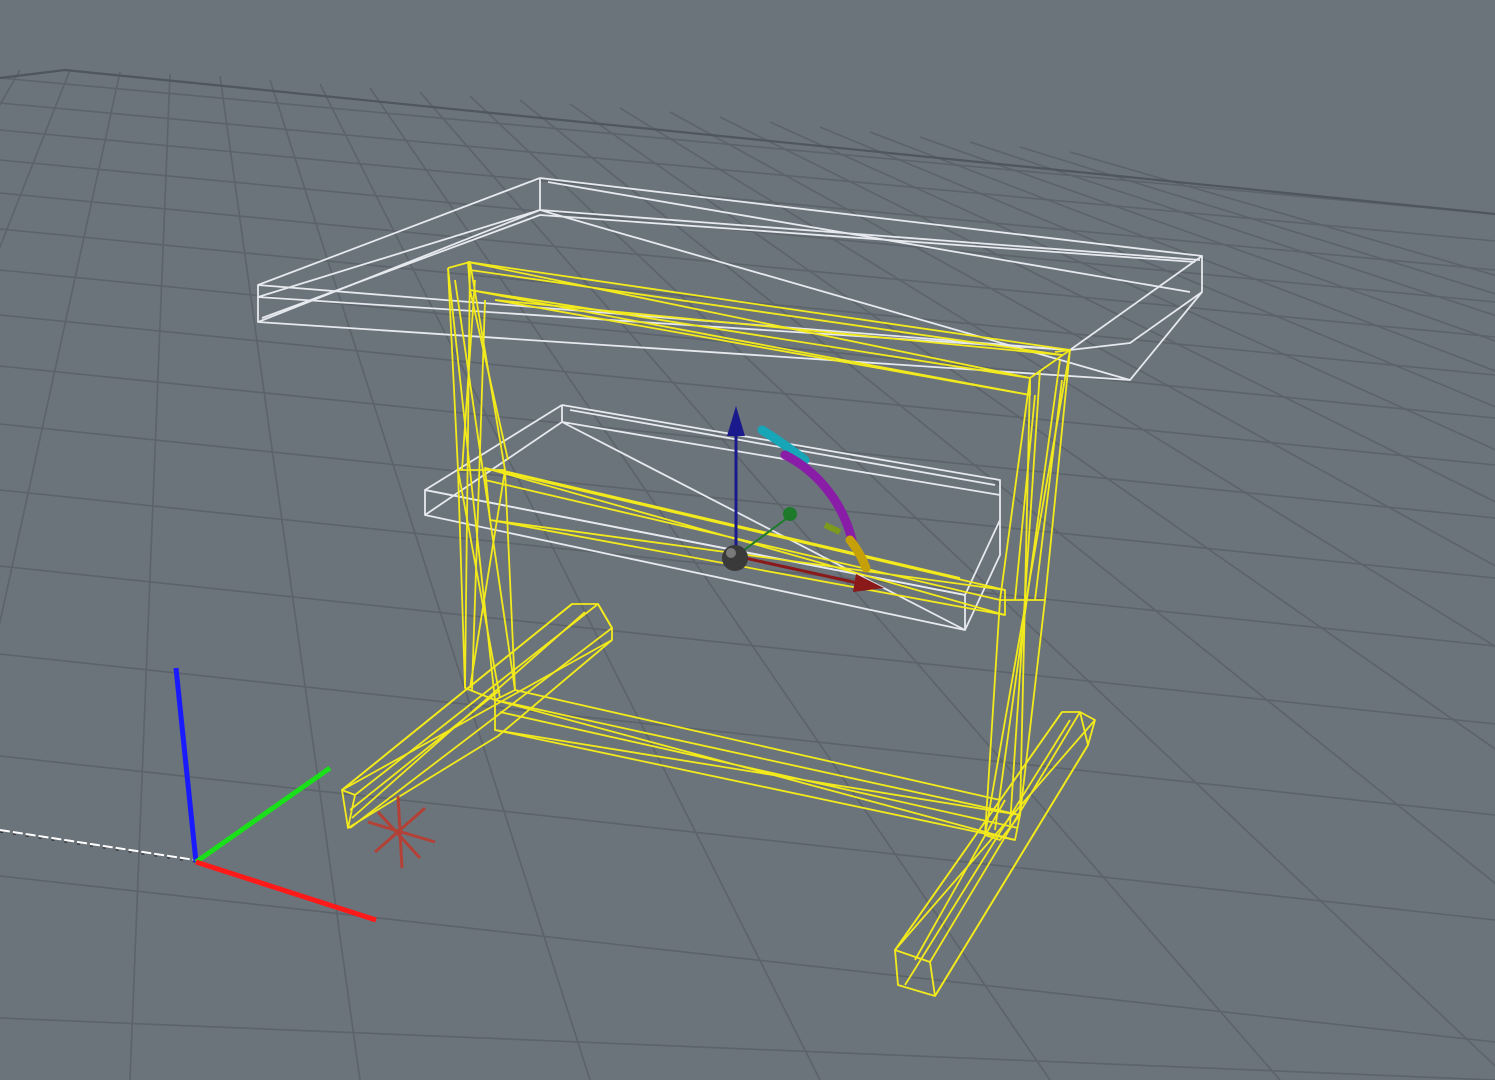 The width and height of the screenshot is (1495, 1080). Describe the element at coordinates (757, 765) in the screenshot. I see `bottom-rail-wireframe` at that location.